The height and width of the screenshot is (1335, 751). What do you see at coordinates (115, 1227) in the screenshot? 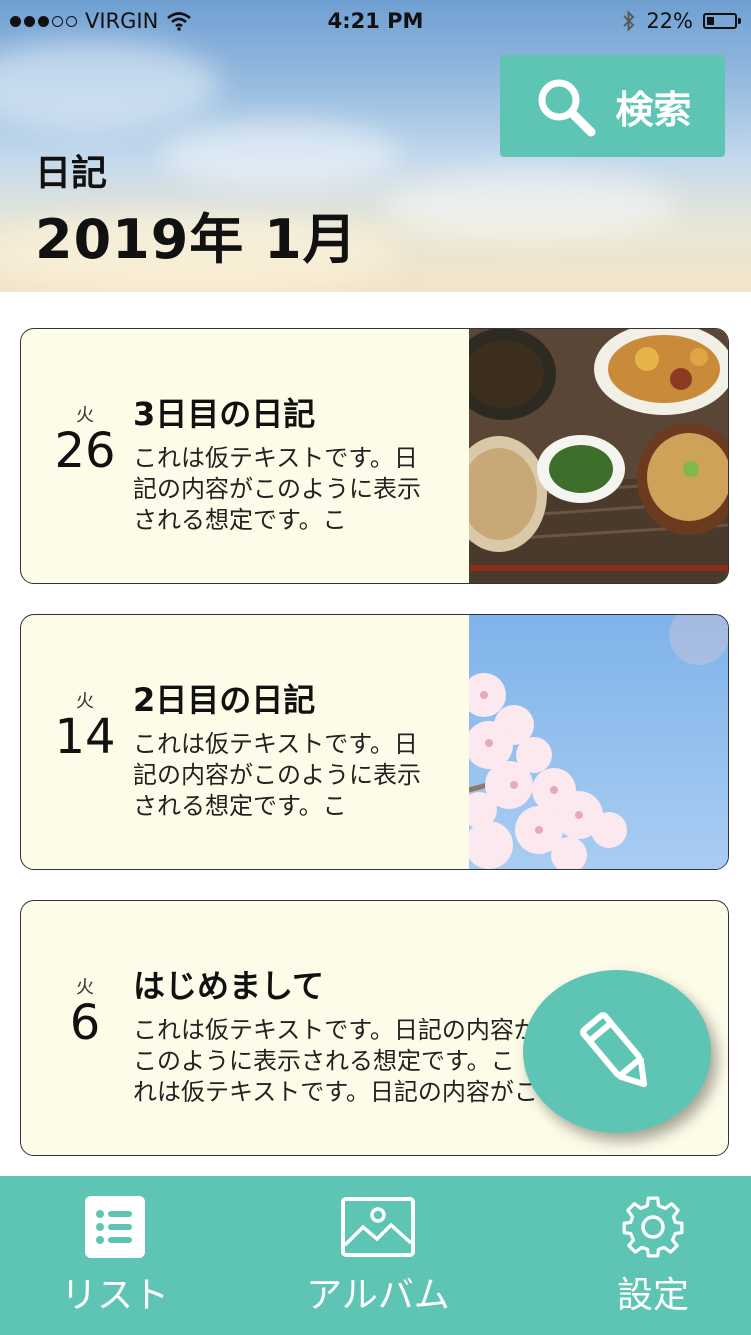
I see `list-icon` at bounding box center [115, 1227].